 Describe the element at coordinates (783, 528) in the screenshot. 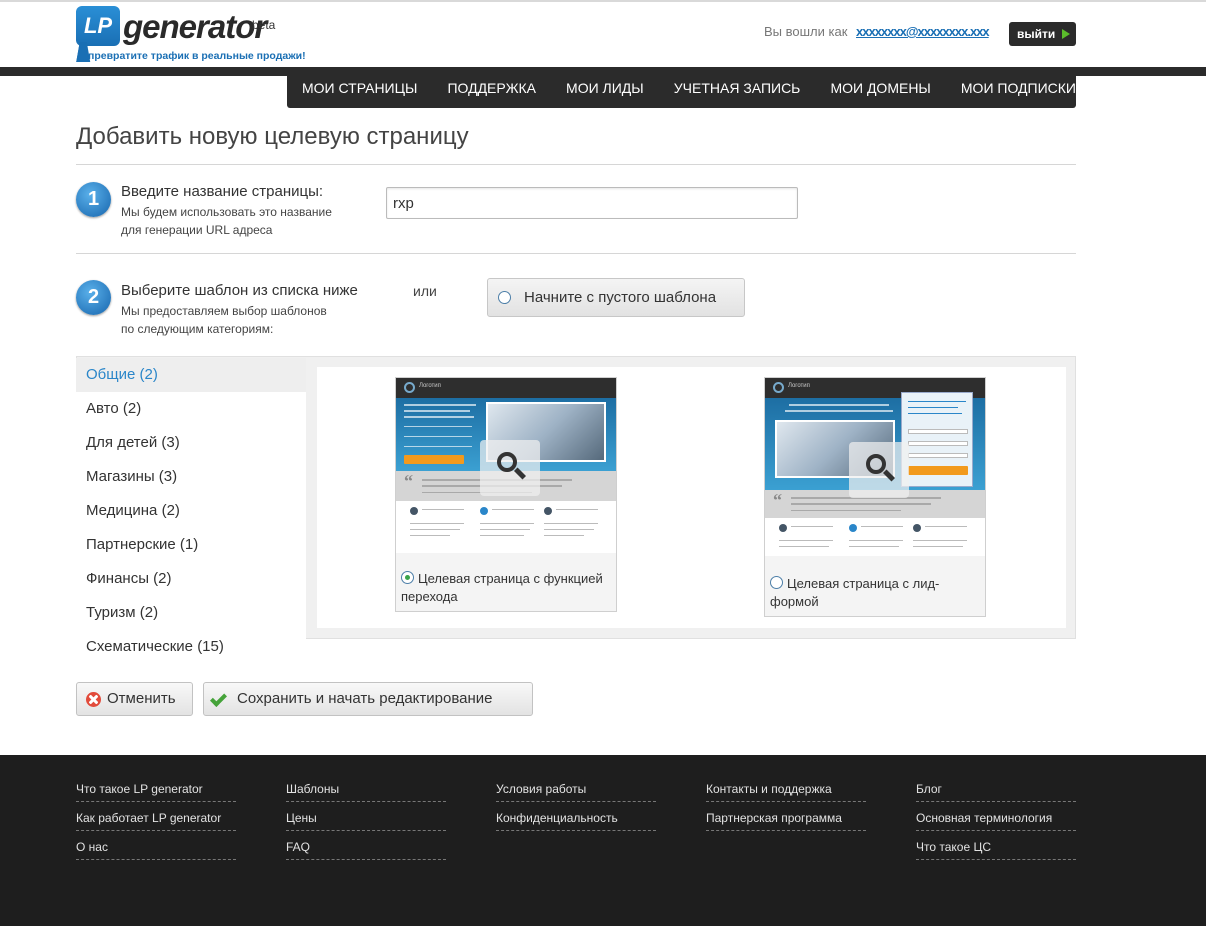

I see `preview-gear-icon` at that location.